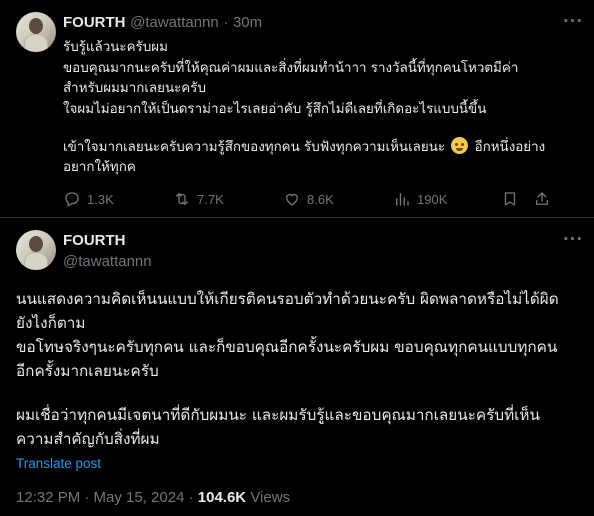 The width and height of the screenshot is (594, 516). I want to click on like-button: 8.6K, so click(308, 199).